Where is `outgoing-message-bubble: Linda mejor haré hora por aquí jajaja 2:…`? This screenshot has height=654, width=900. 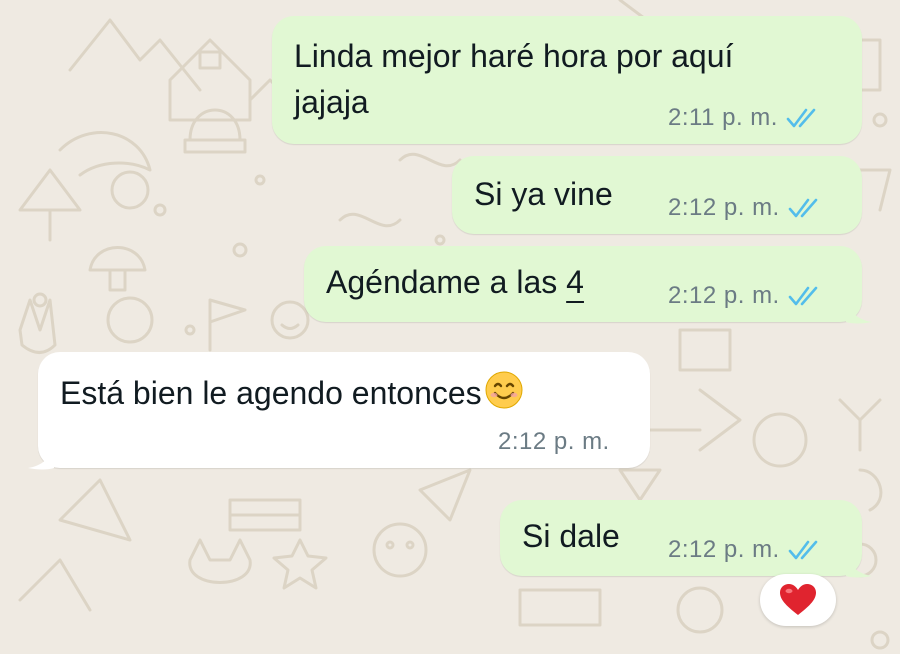
outgoing-message-bubble: Linda mejor haré hora por aquí jajaja 2:… is located at coordinates (567, 80).